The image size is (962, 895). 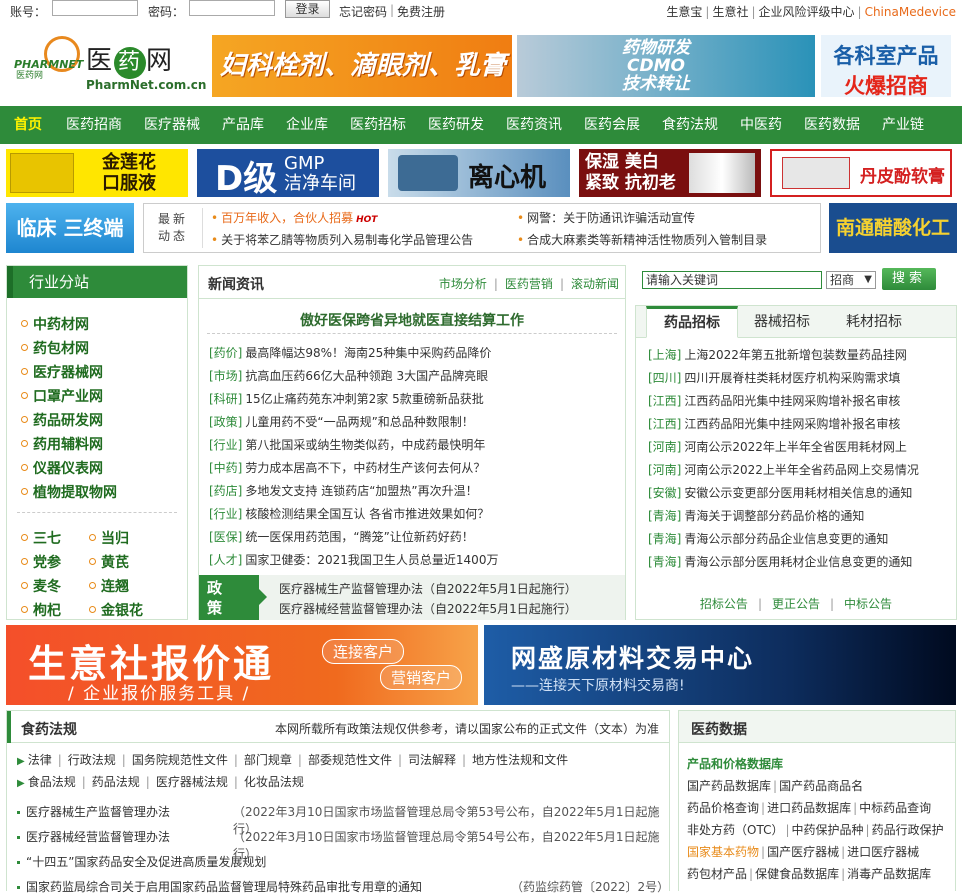 I want to click on sidebar-item: 中药材网, so click(x=55, y=324).